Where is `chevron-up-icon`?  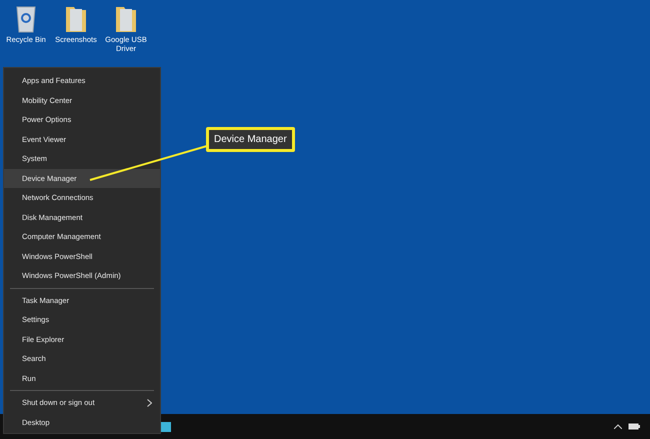 chevron-up-icon is located at coordinates (618, 426).